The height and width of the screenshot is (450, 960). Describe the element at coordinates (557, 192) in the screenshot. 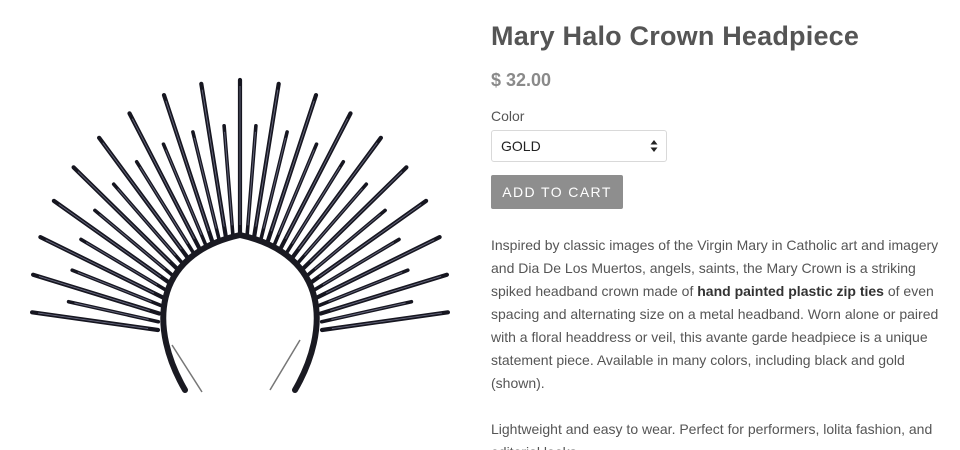

I see `add-to-cart-button: ADD TO CART` at that location.